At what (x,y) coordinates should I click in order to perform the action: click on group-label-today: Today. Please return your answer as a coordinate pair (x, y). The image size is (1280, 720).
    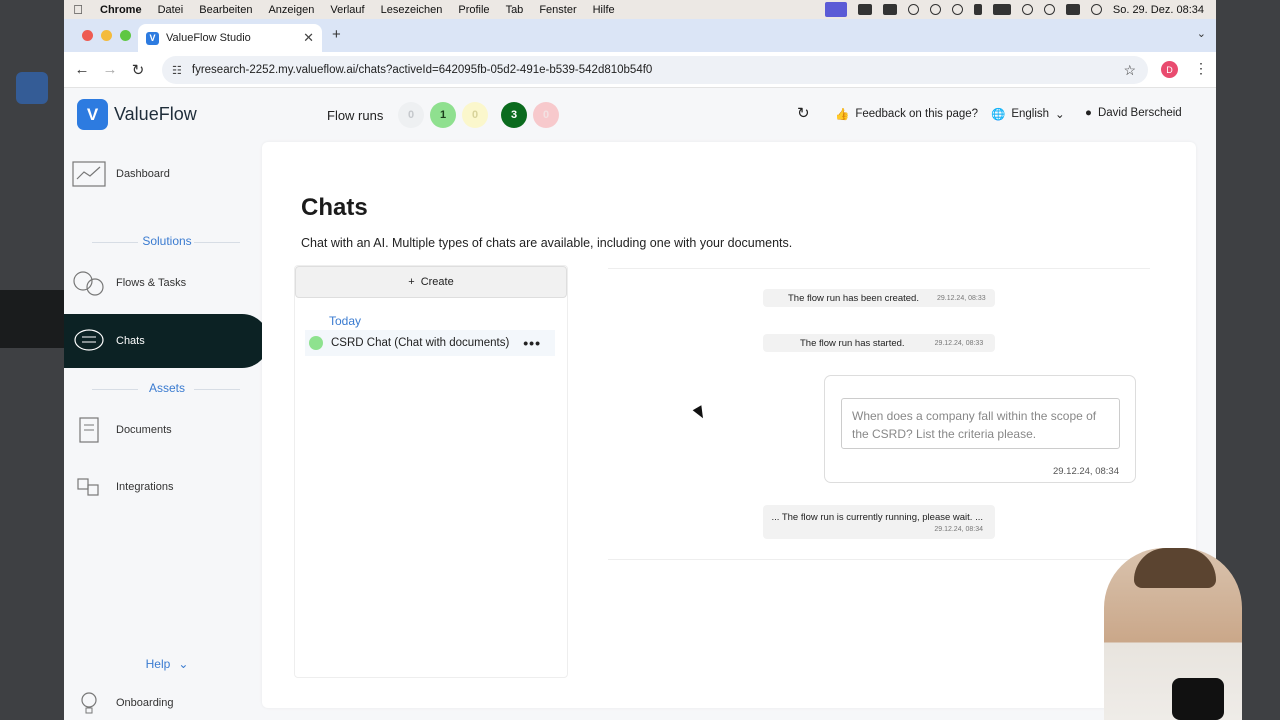
    Looking at the image, I should click on (345, 321).